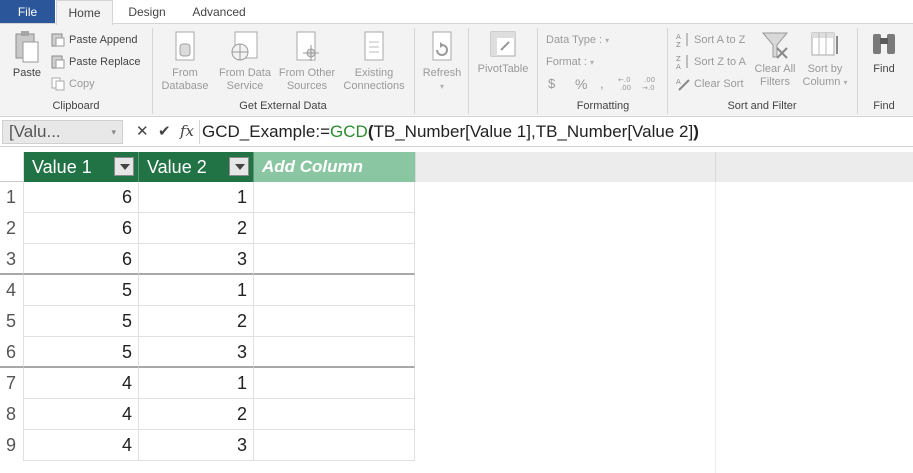 This screenshot has width=913, height=473. I want to click on from-data-service-button: From Data Service, so click(245, 61).